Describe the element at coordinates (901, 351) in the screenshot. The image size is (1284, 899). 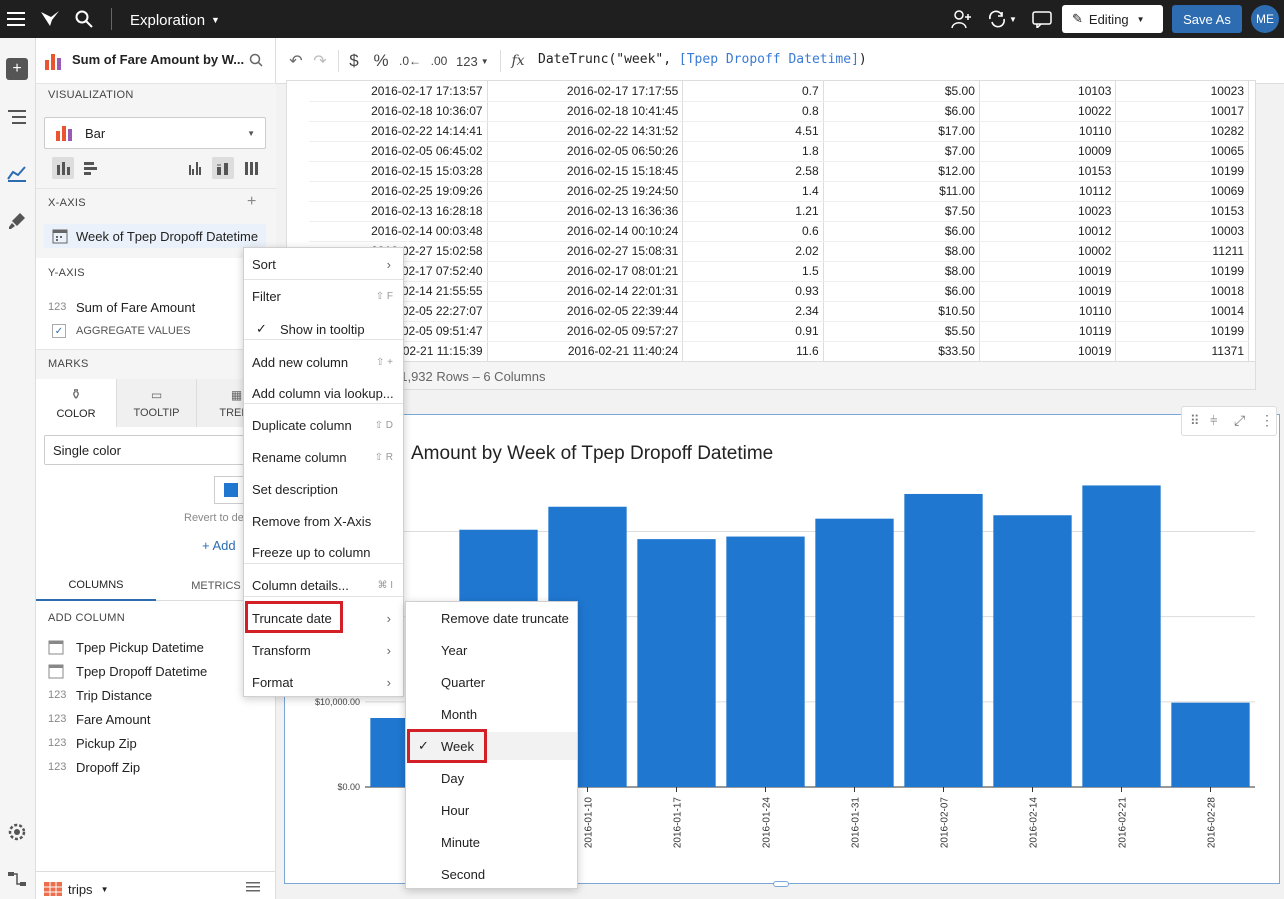
I see `table-cell: $33.50` at that location.